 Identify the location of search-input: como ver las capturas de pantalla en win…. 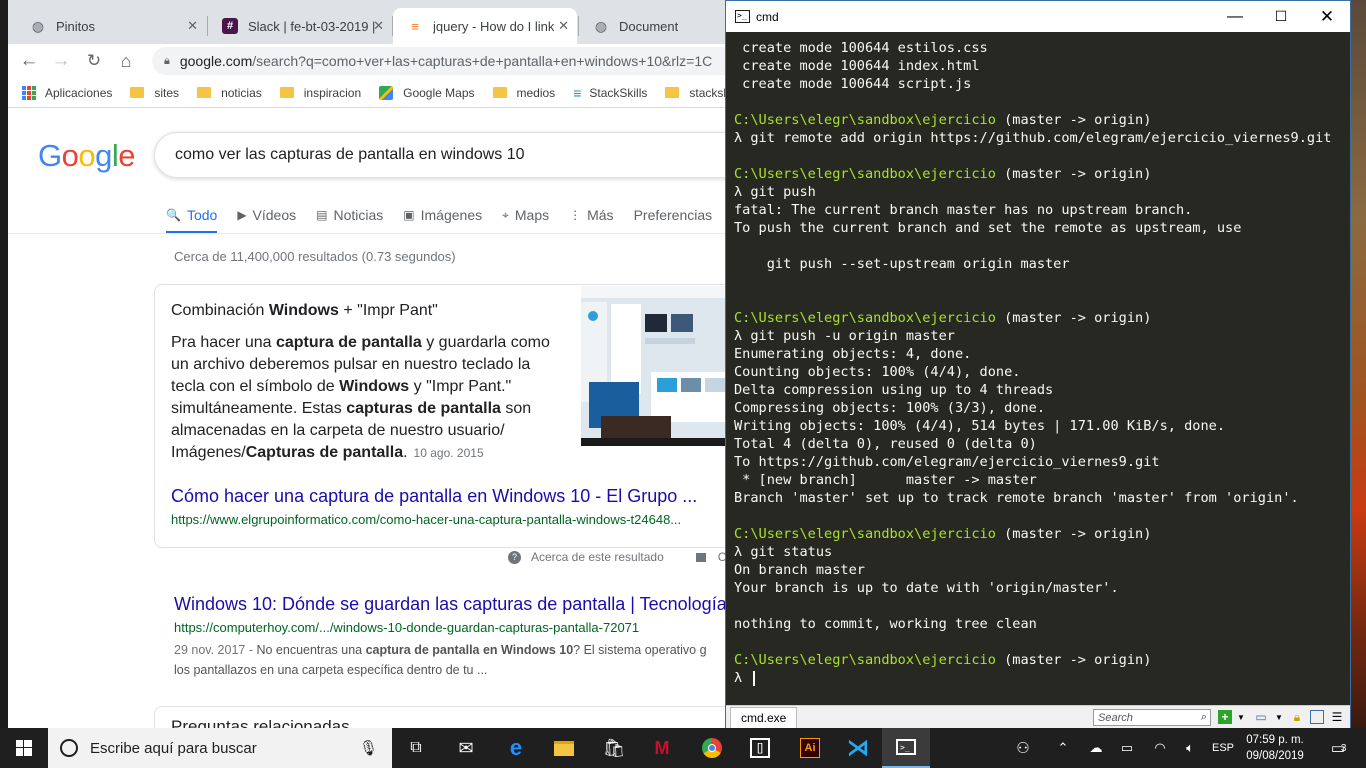
(441, 155).